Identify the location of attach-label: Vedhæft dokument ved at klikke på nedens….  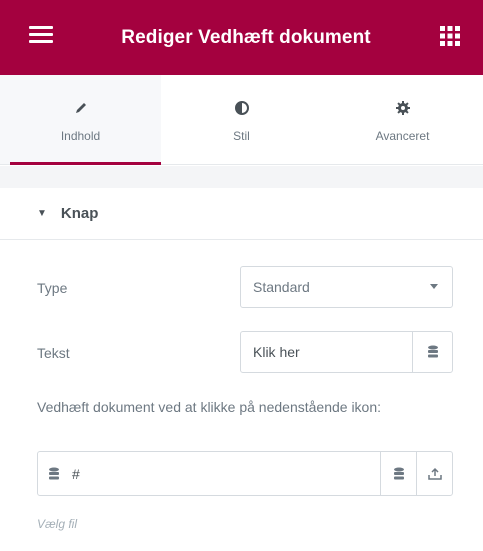
(209, 407).